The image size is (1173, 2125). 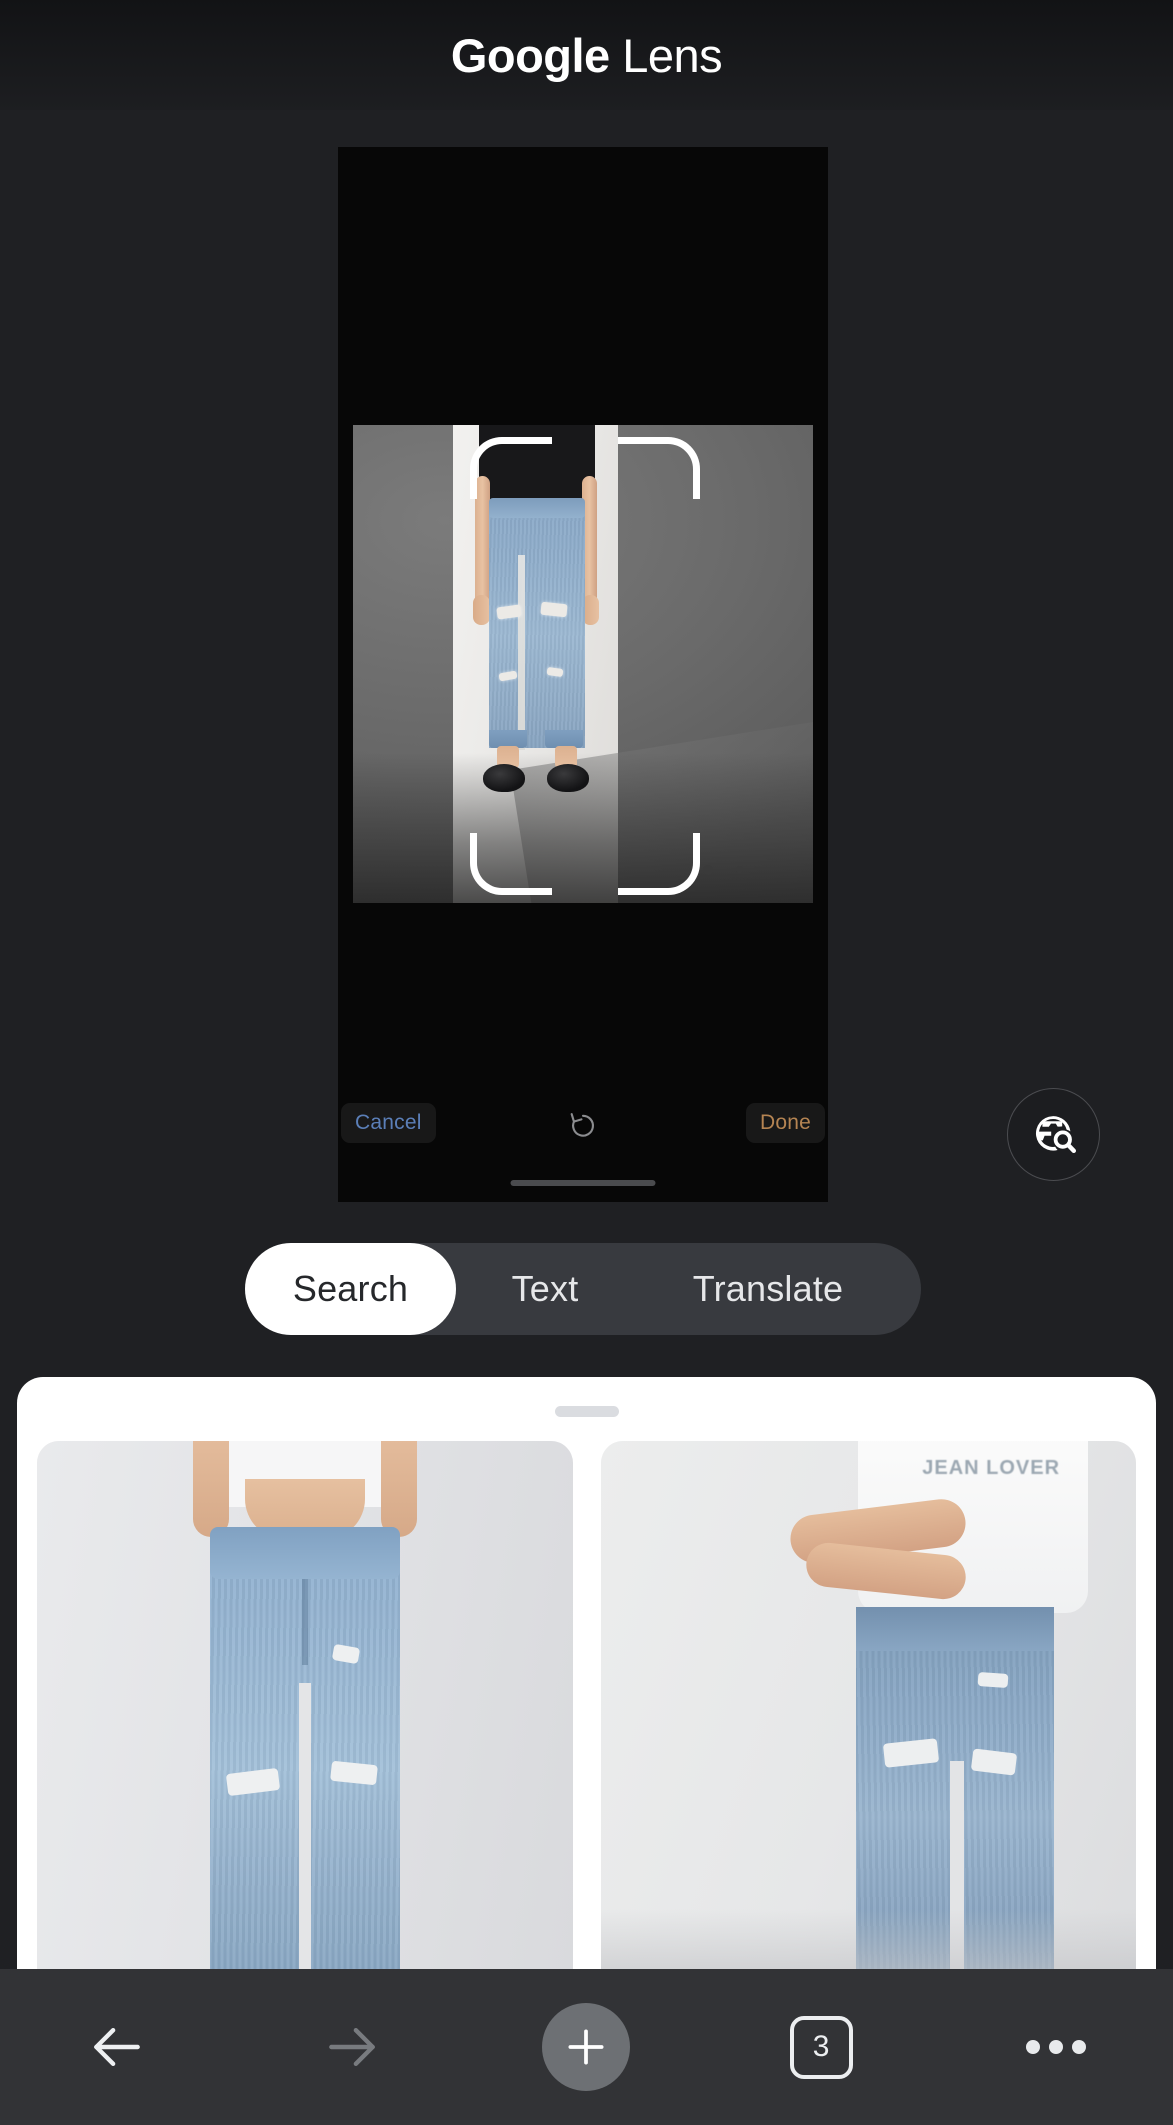 I want to click on result-floor-shadow, so click(x=868, y=1939).